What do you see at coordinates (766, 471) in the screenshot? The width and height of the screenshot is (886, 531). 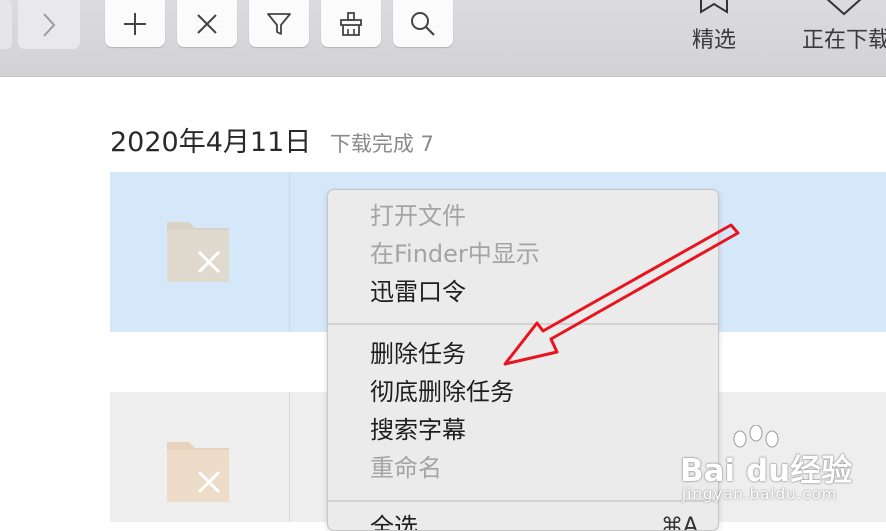 I see `watermark-brand: Bai du经验` at bounding box center [766, 471].